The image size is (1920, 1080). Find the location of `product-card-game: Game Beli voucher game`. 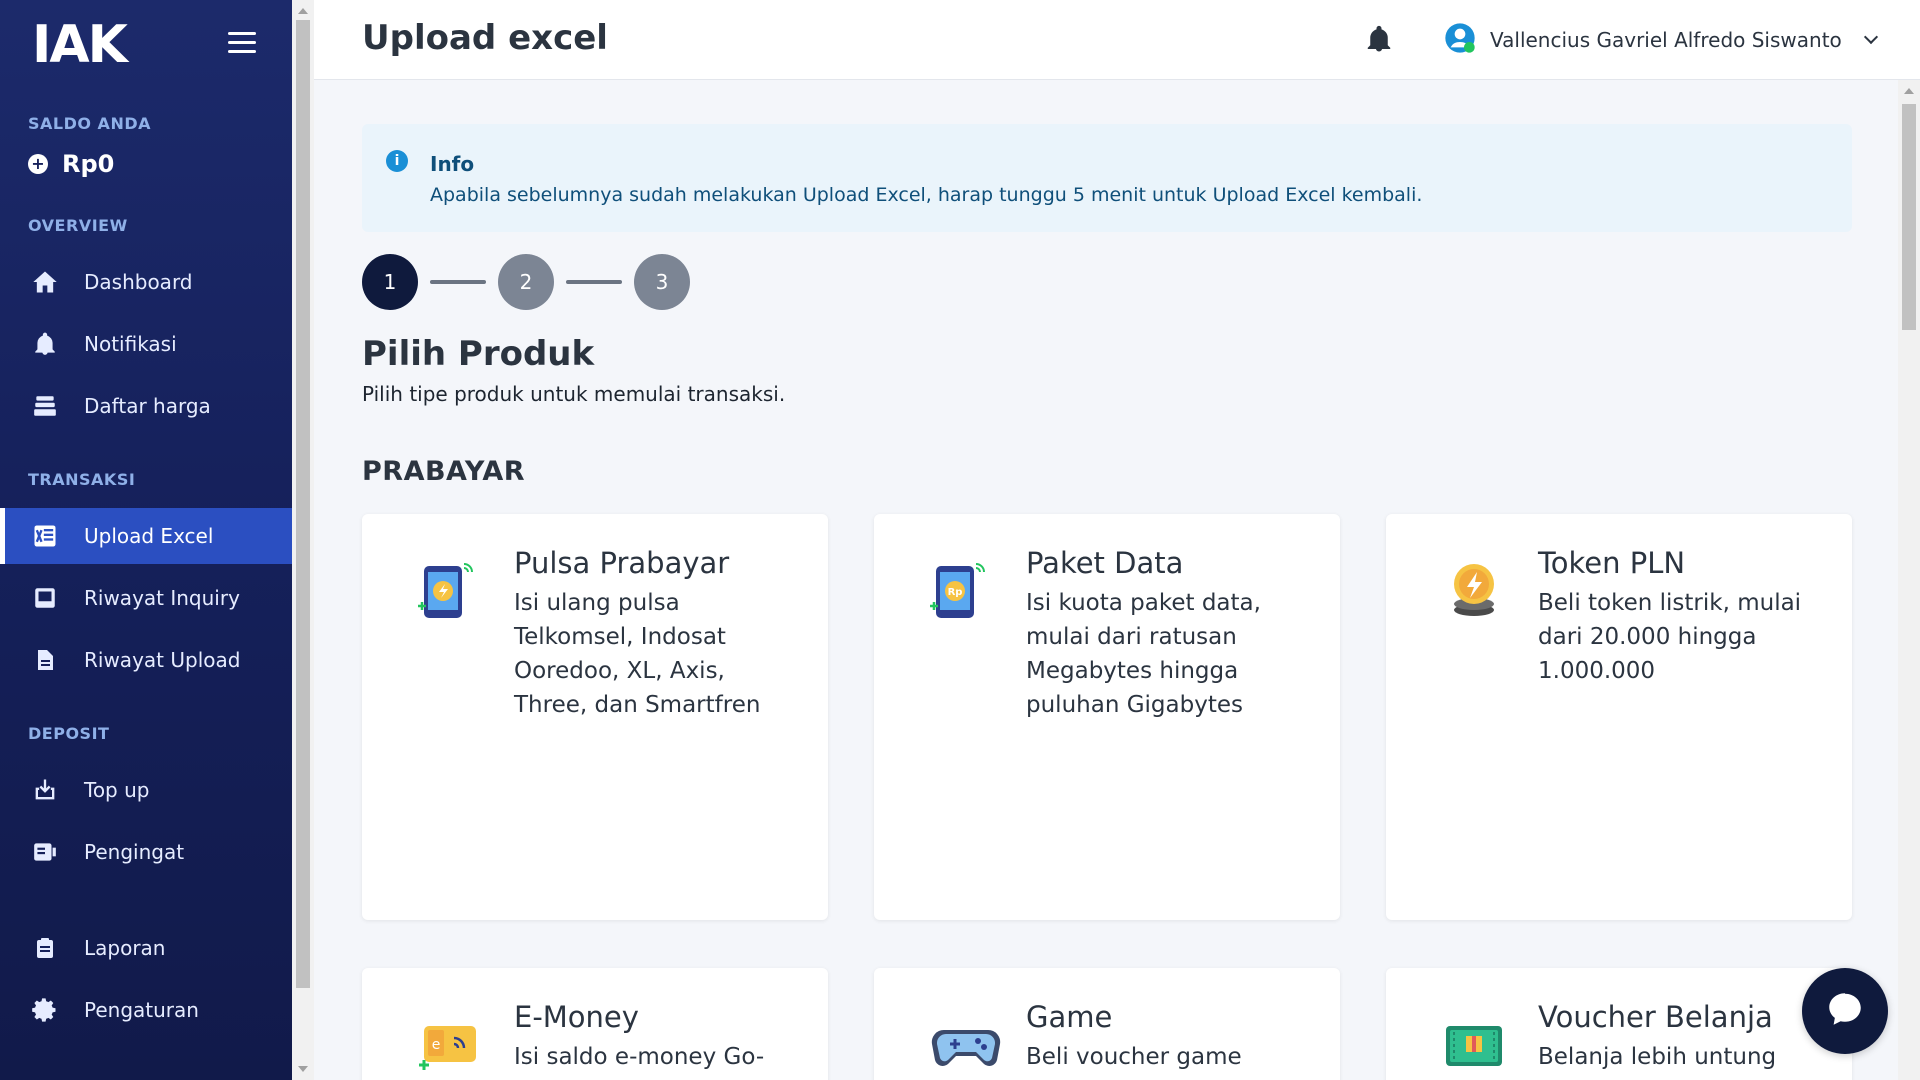

product-card-game: Game Beli voucher game is located at coordinates (1107, 1024).